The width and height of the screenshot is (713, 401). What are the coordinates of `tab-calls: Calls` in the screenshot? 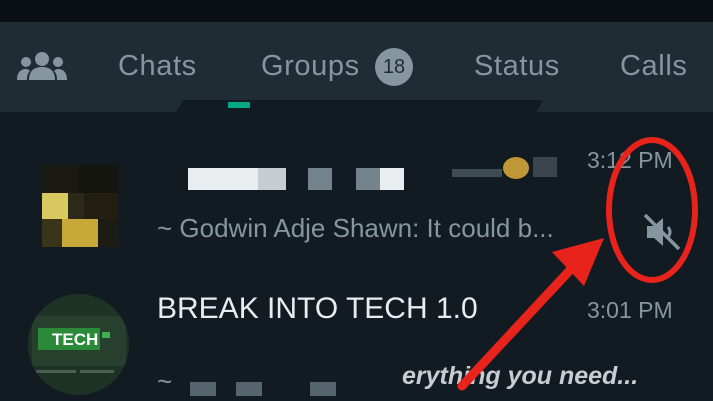 It's located at (653, 66).